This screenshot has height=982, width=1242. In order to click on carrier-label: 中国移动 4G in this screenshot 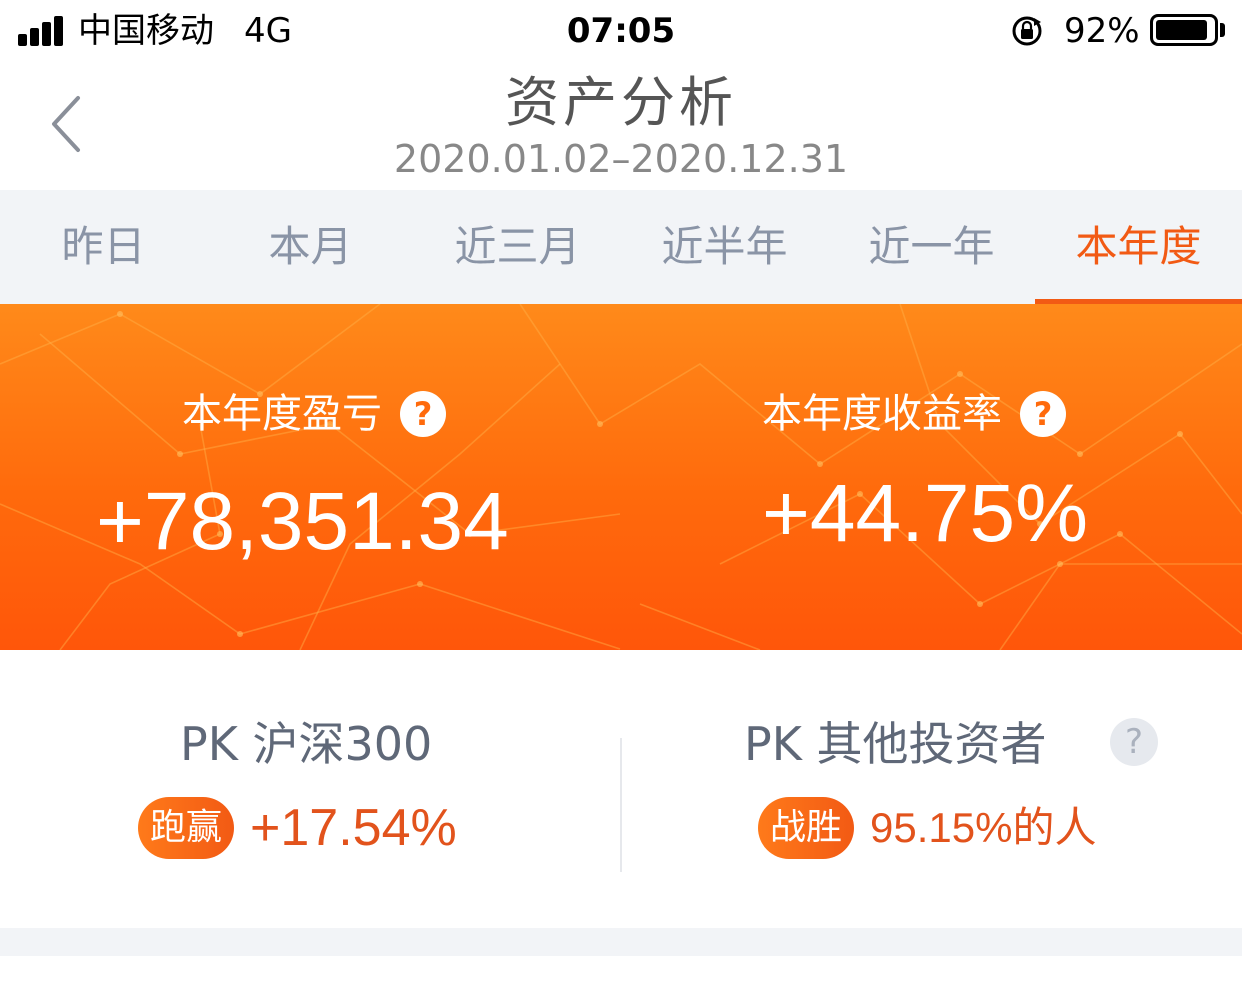, I will do `click(185, 31)`.